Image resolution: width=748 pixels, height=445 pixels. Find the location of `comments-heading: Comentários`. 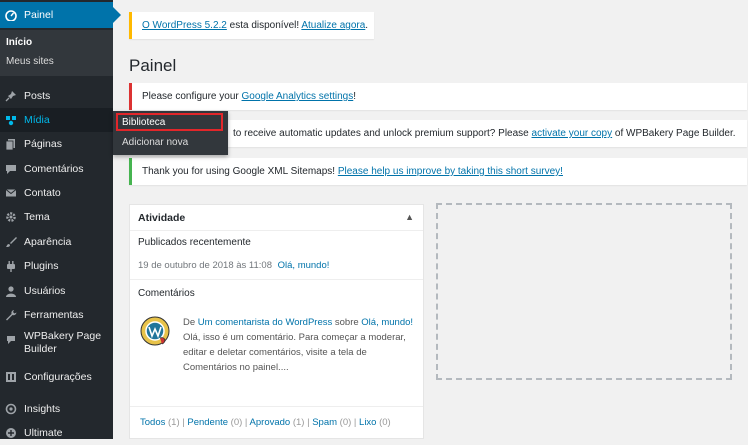

comments-heading: Comentários is located at coordinates (166, 293).